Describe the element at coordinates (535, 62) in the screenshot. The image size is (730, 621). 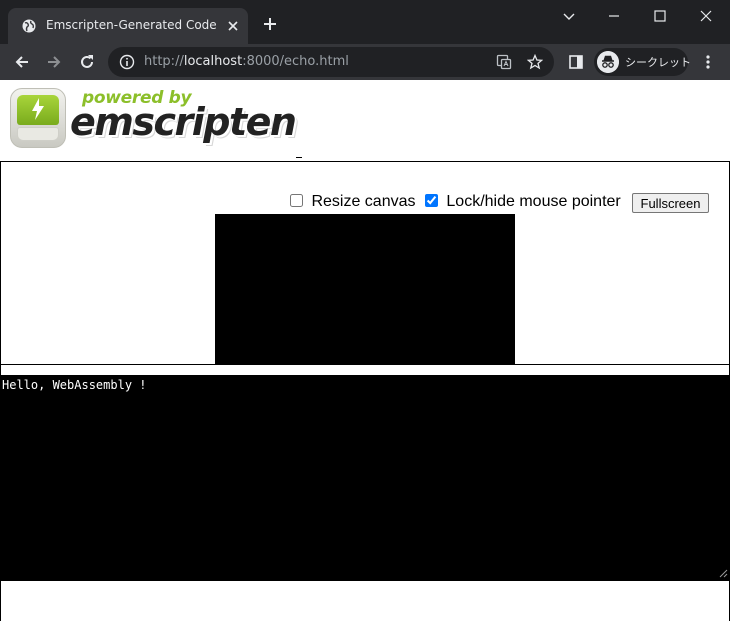
I see `star-icon` at that location.